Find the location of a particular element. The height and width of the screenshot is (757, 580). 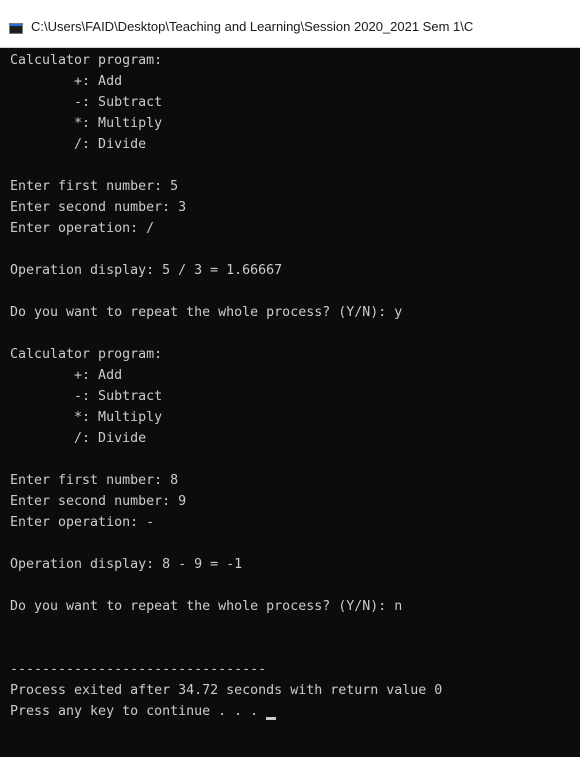

console-app-icon is located at coordinates (16, 28).